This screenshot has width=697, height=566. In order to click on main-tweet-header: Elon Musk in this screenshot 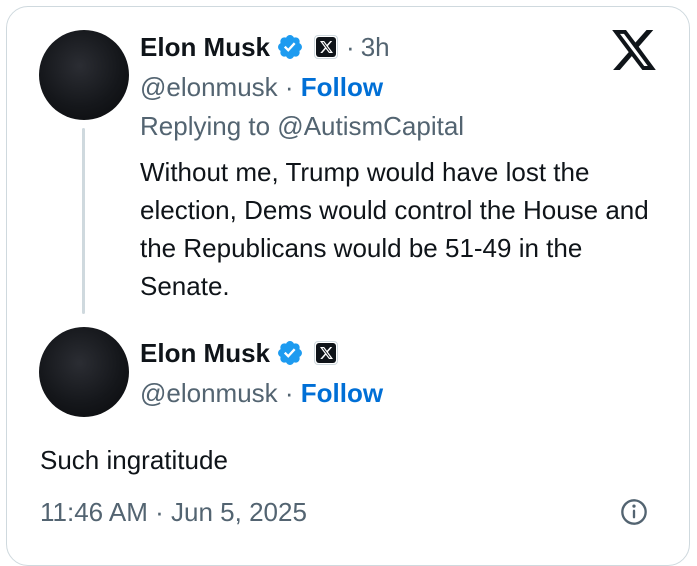, I will do `click(239, 353)`.